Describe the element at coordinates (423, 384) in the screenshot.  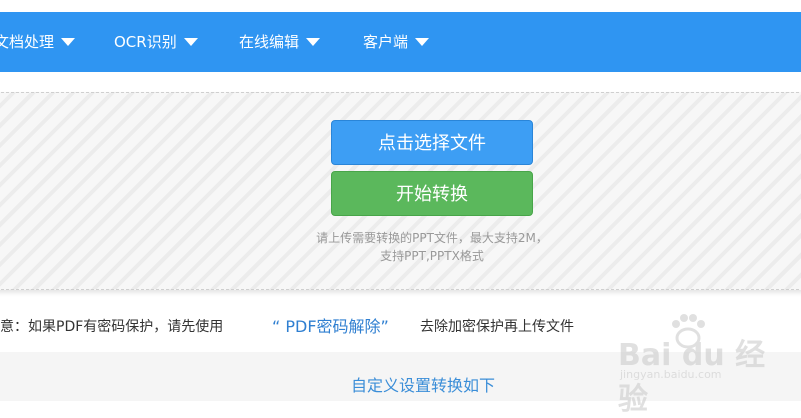
I see `custom-settings-title: 自定义设置转换如下` at that location.